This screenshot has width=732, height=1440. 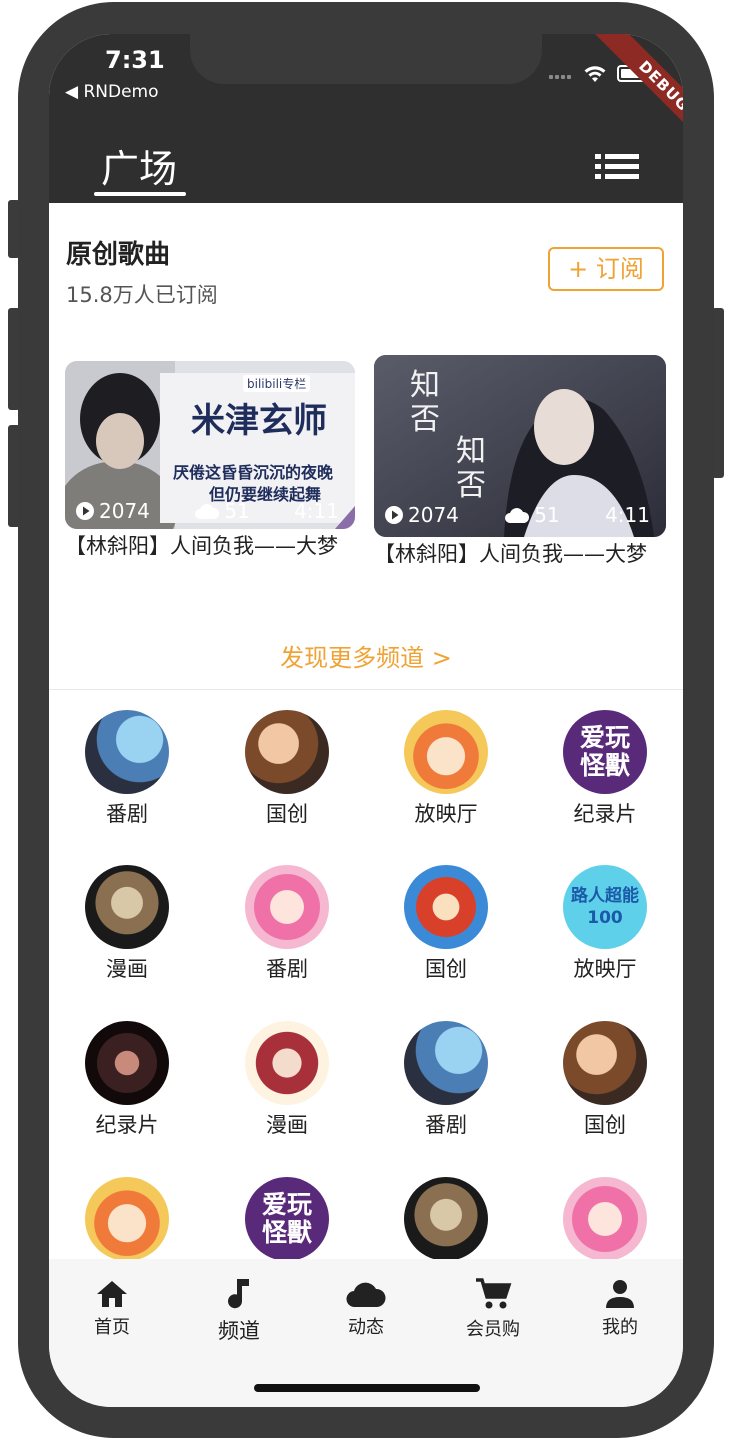 I want to click on tab-member-shop: 会员购, so click(x=493, y=1309).